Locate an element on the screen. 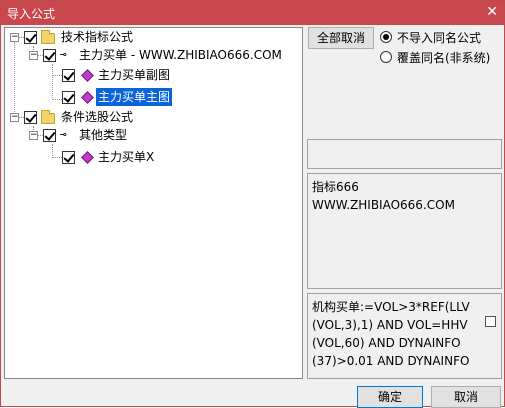  tree-node-label: 主力买单主图 is located at coordinates (134, 97).